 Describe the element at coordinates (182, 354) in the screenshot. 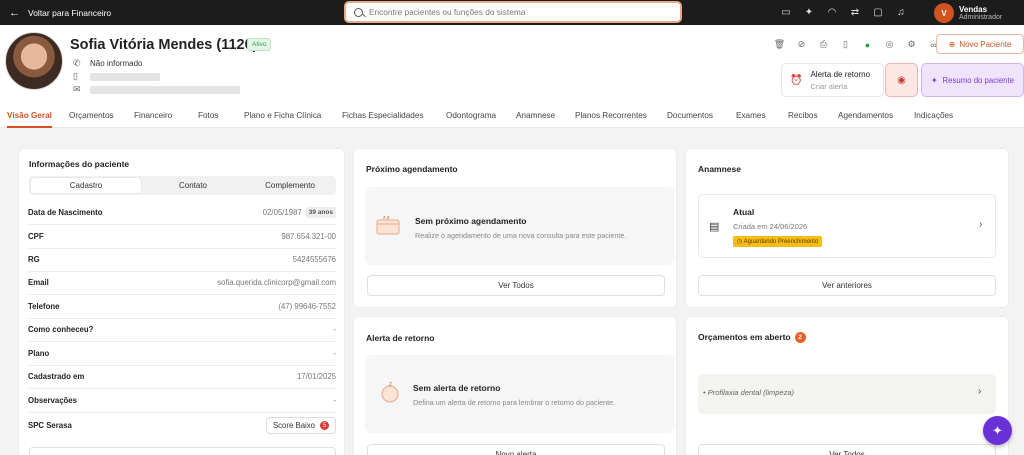

I see `info-row-plan: Plano -` at that location.